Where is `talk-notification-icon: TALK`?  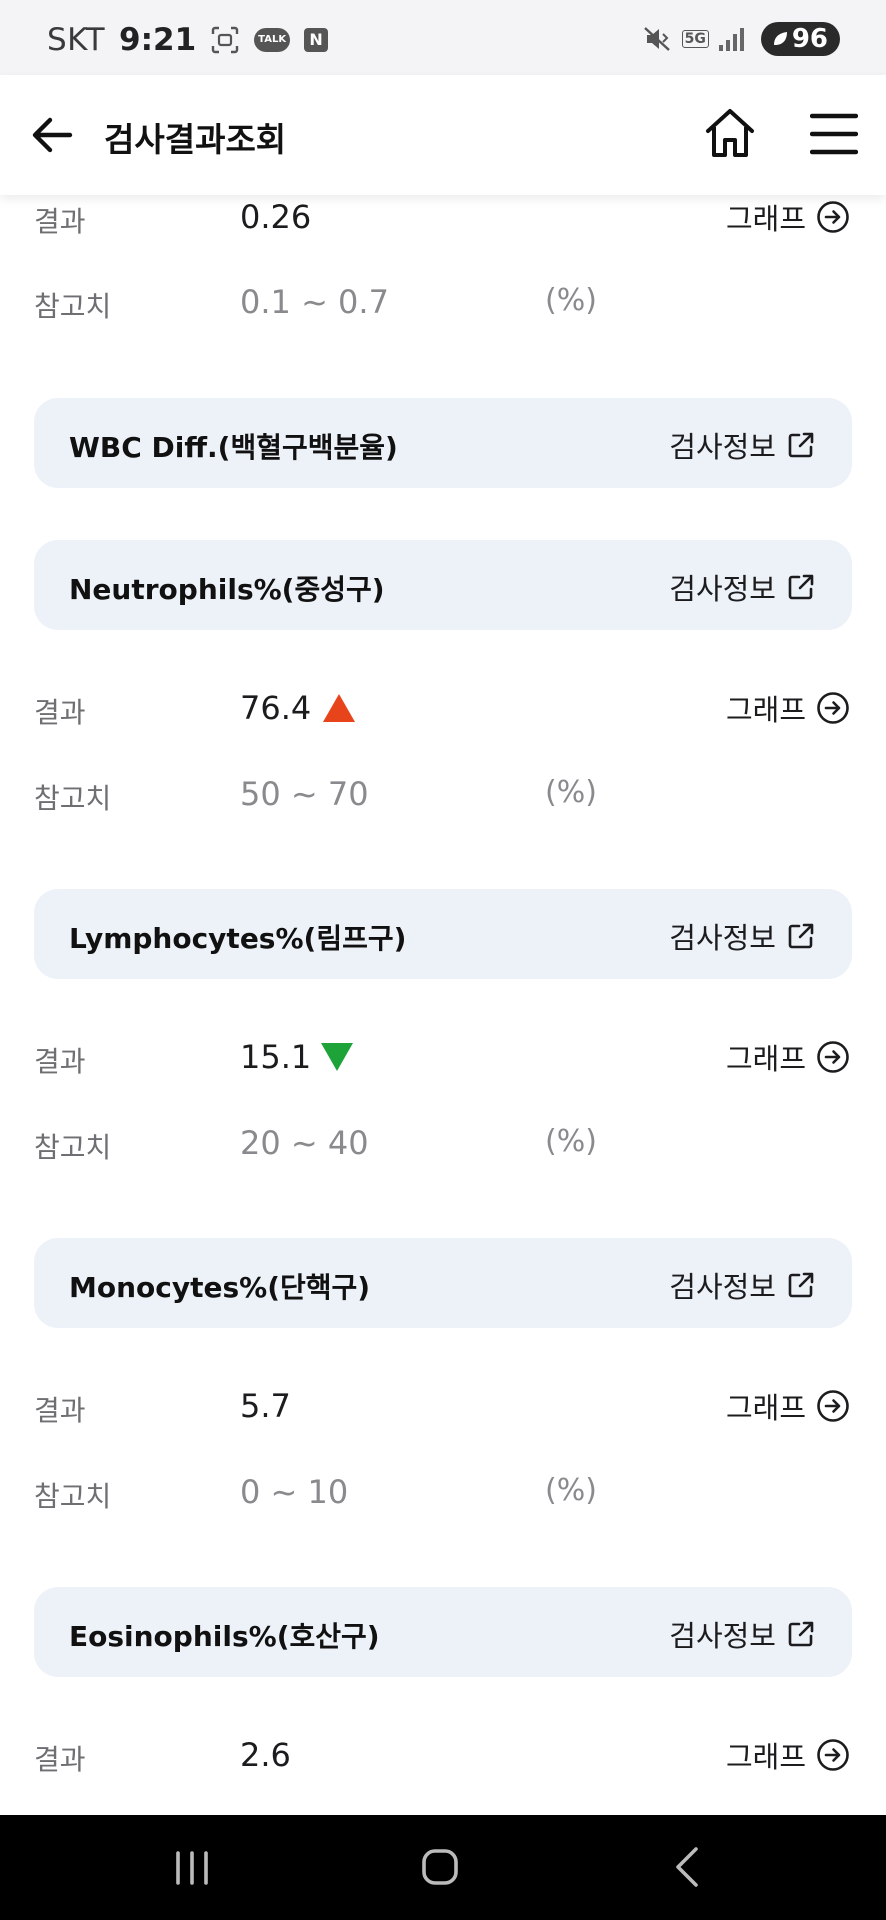 talk-notification-icon: TALK is located at coordinates (272, 40).